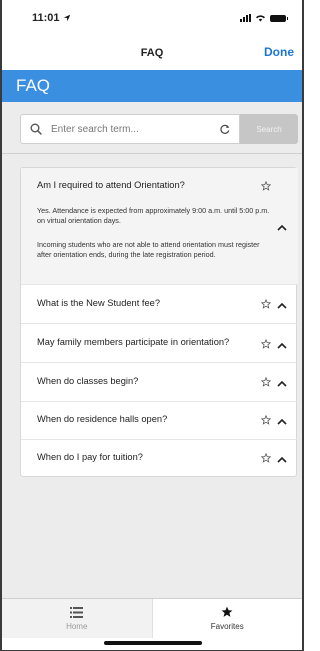 The height and width of the screenshot is (651, 320). I want to click on search-icon, so click(36, 129).